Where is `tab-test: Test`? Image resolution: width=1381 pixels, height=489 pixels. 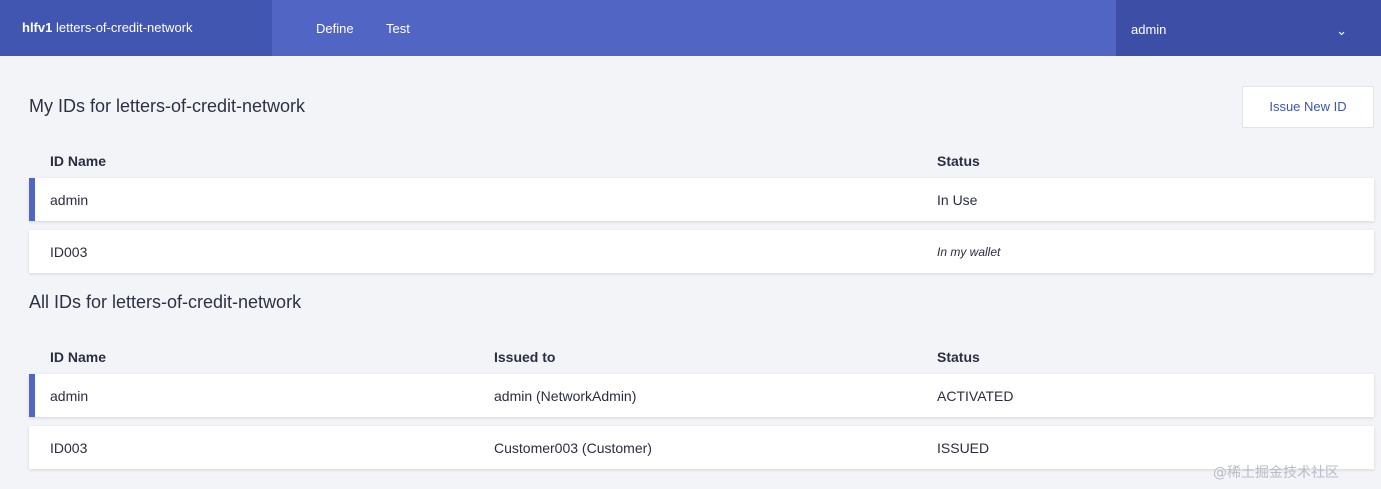 tab-test: Test is located at coordinates (398, 28).